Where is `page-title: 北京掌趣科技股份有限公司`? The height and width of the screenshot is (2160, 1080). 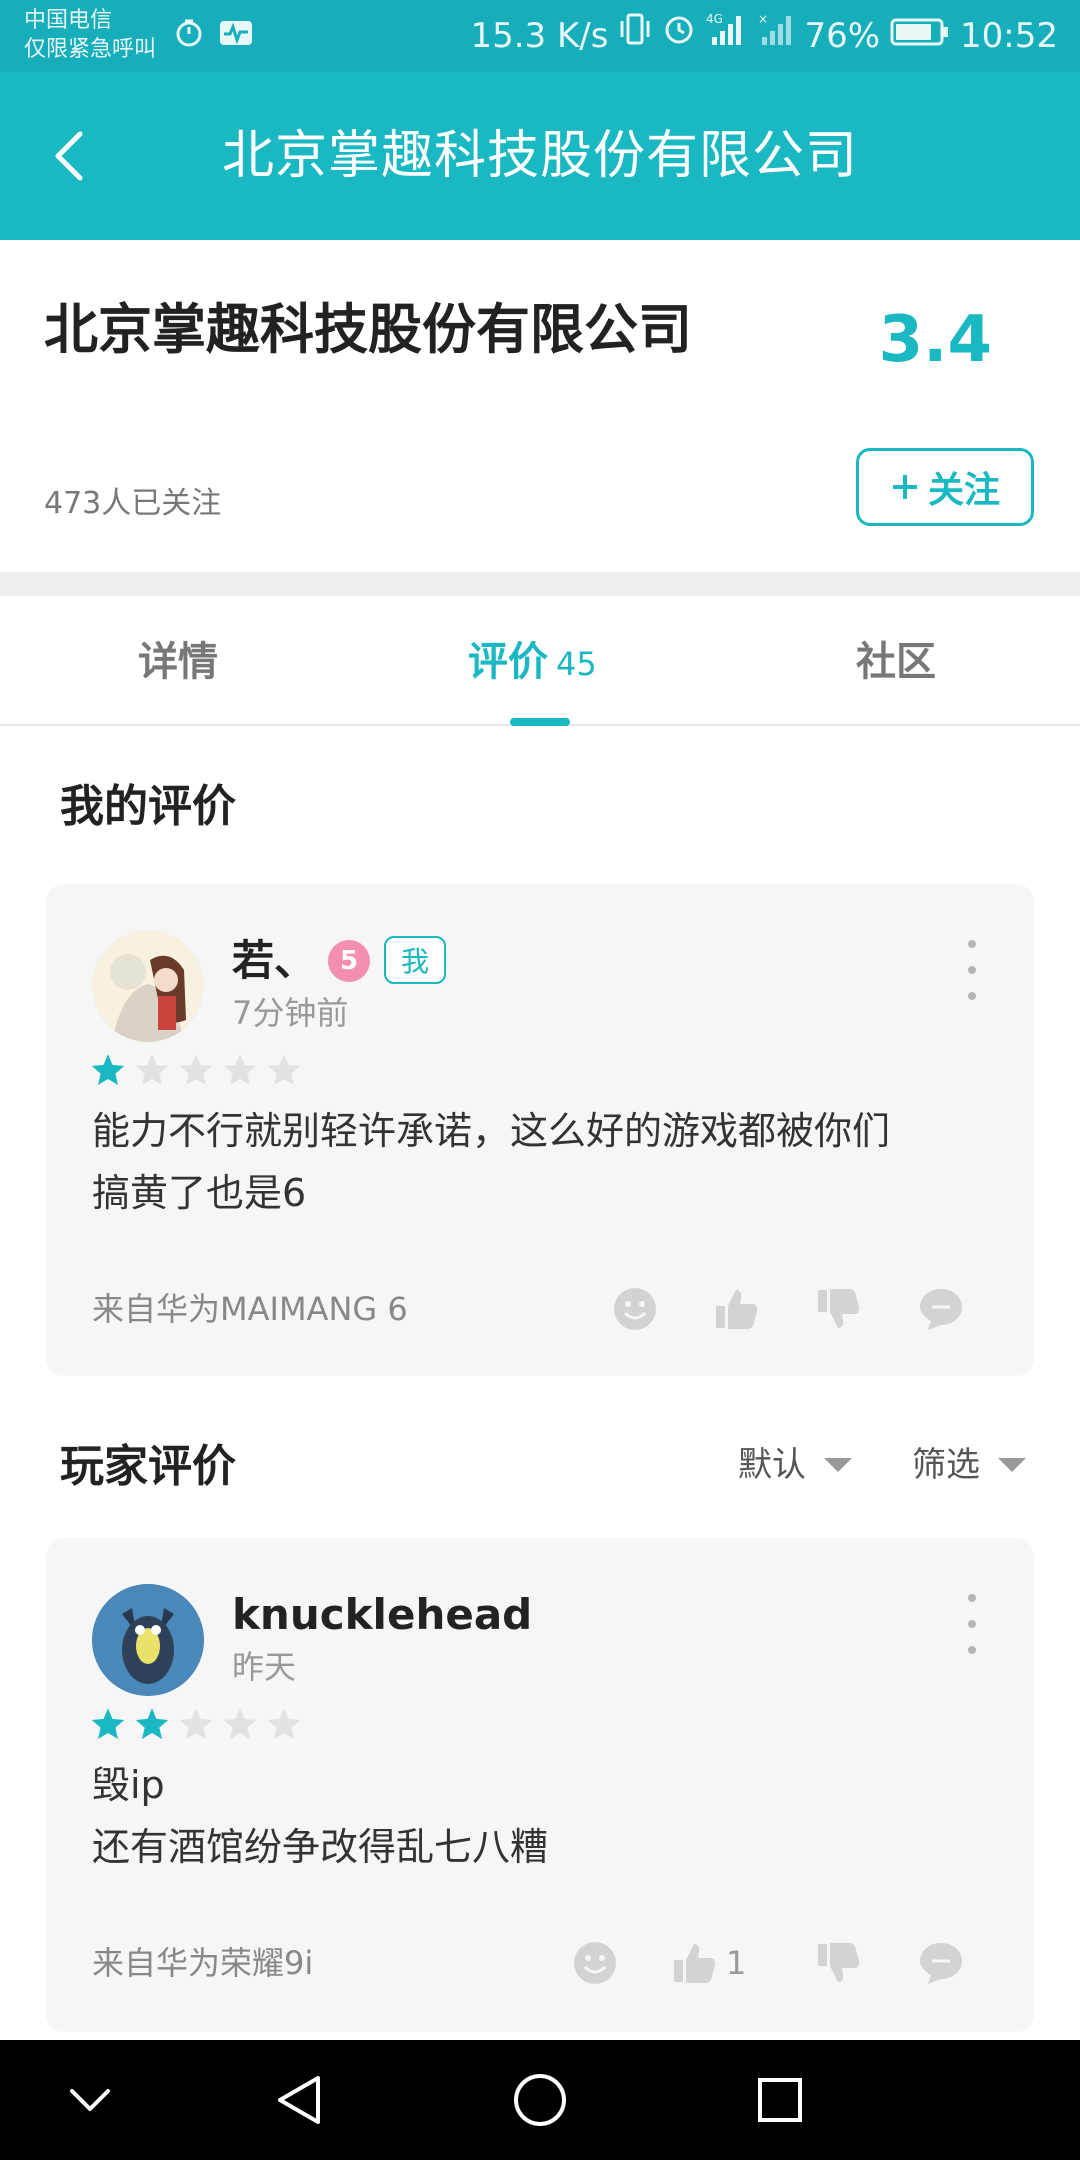 page-title: 北京掌趣科技股份有限公司 is located at coordinates (539, 156).